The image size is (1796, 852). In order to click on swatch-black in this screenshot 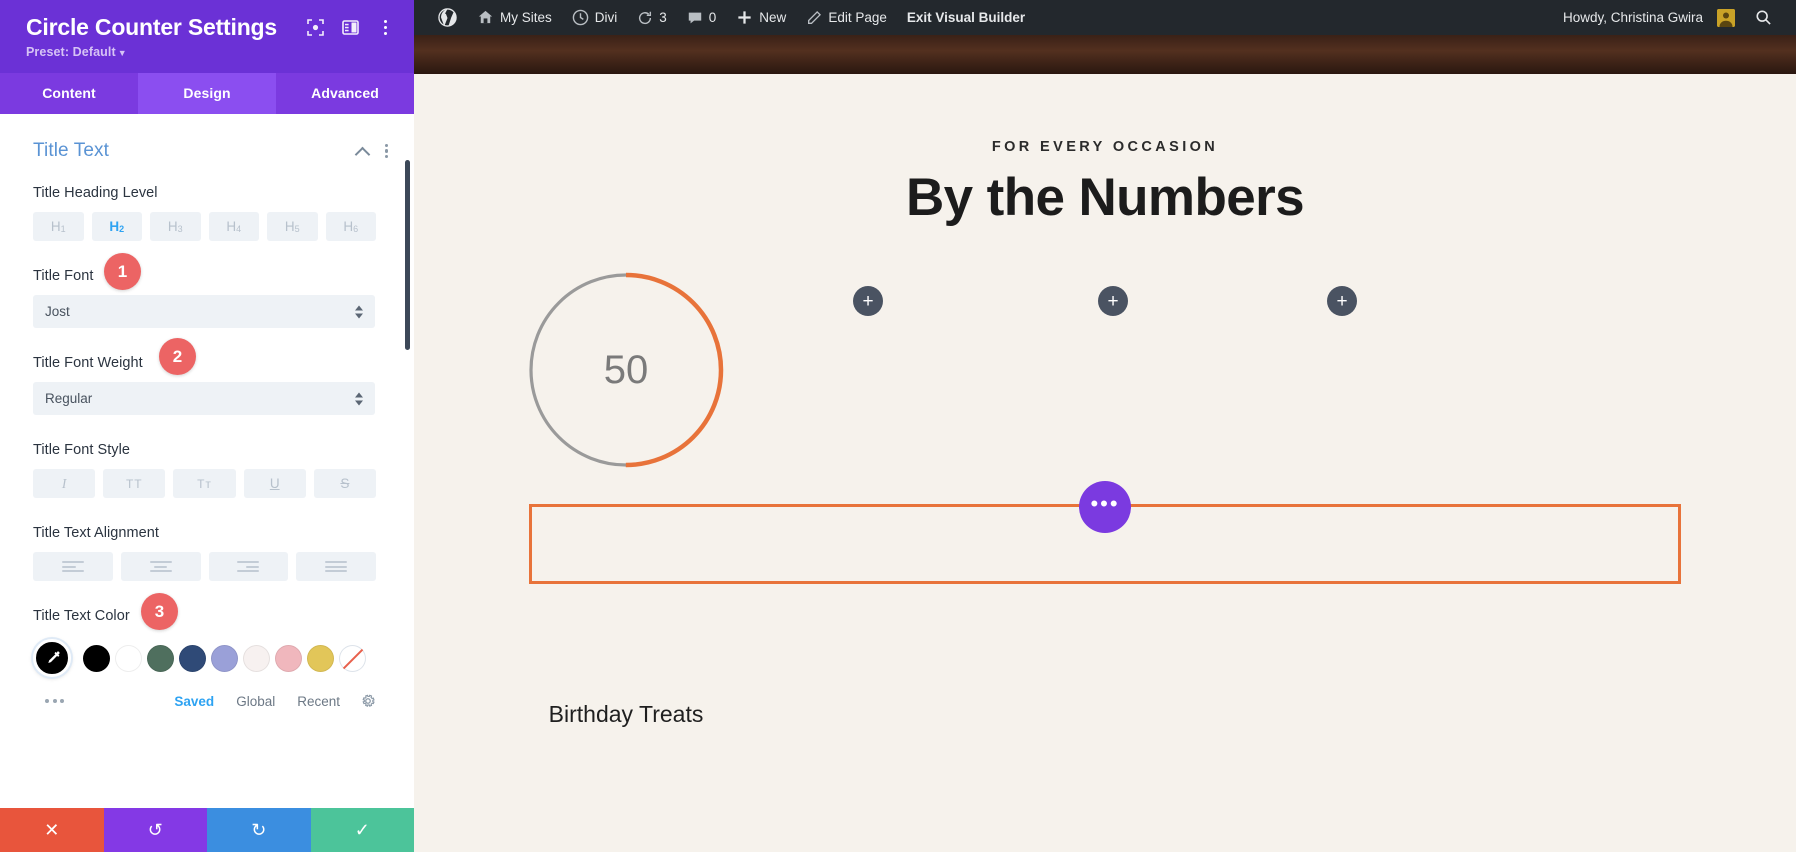, I will do `click(96, 658)`.